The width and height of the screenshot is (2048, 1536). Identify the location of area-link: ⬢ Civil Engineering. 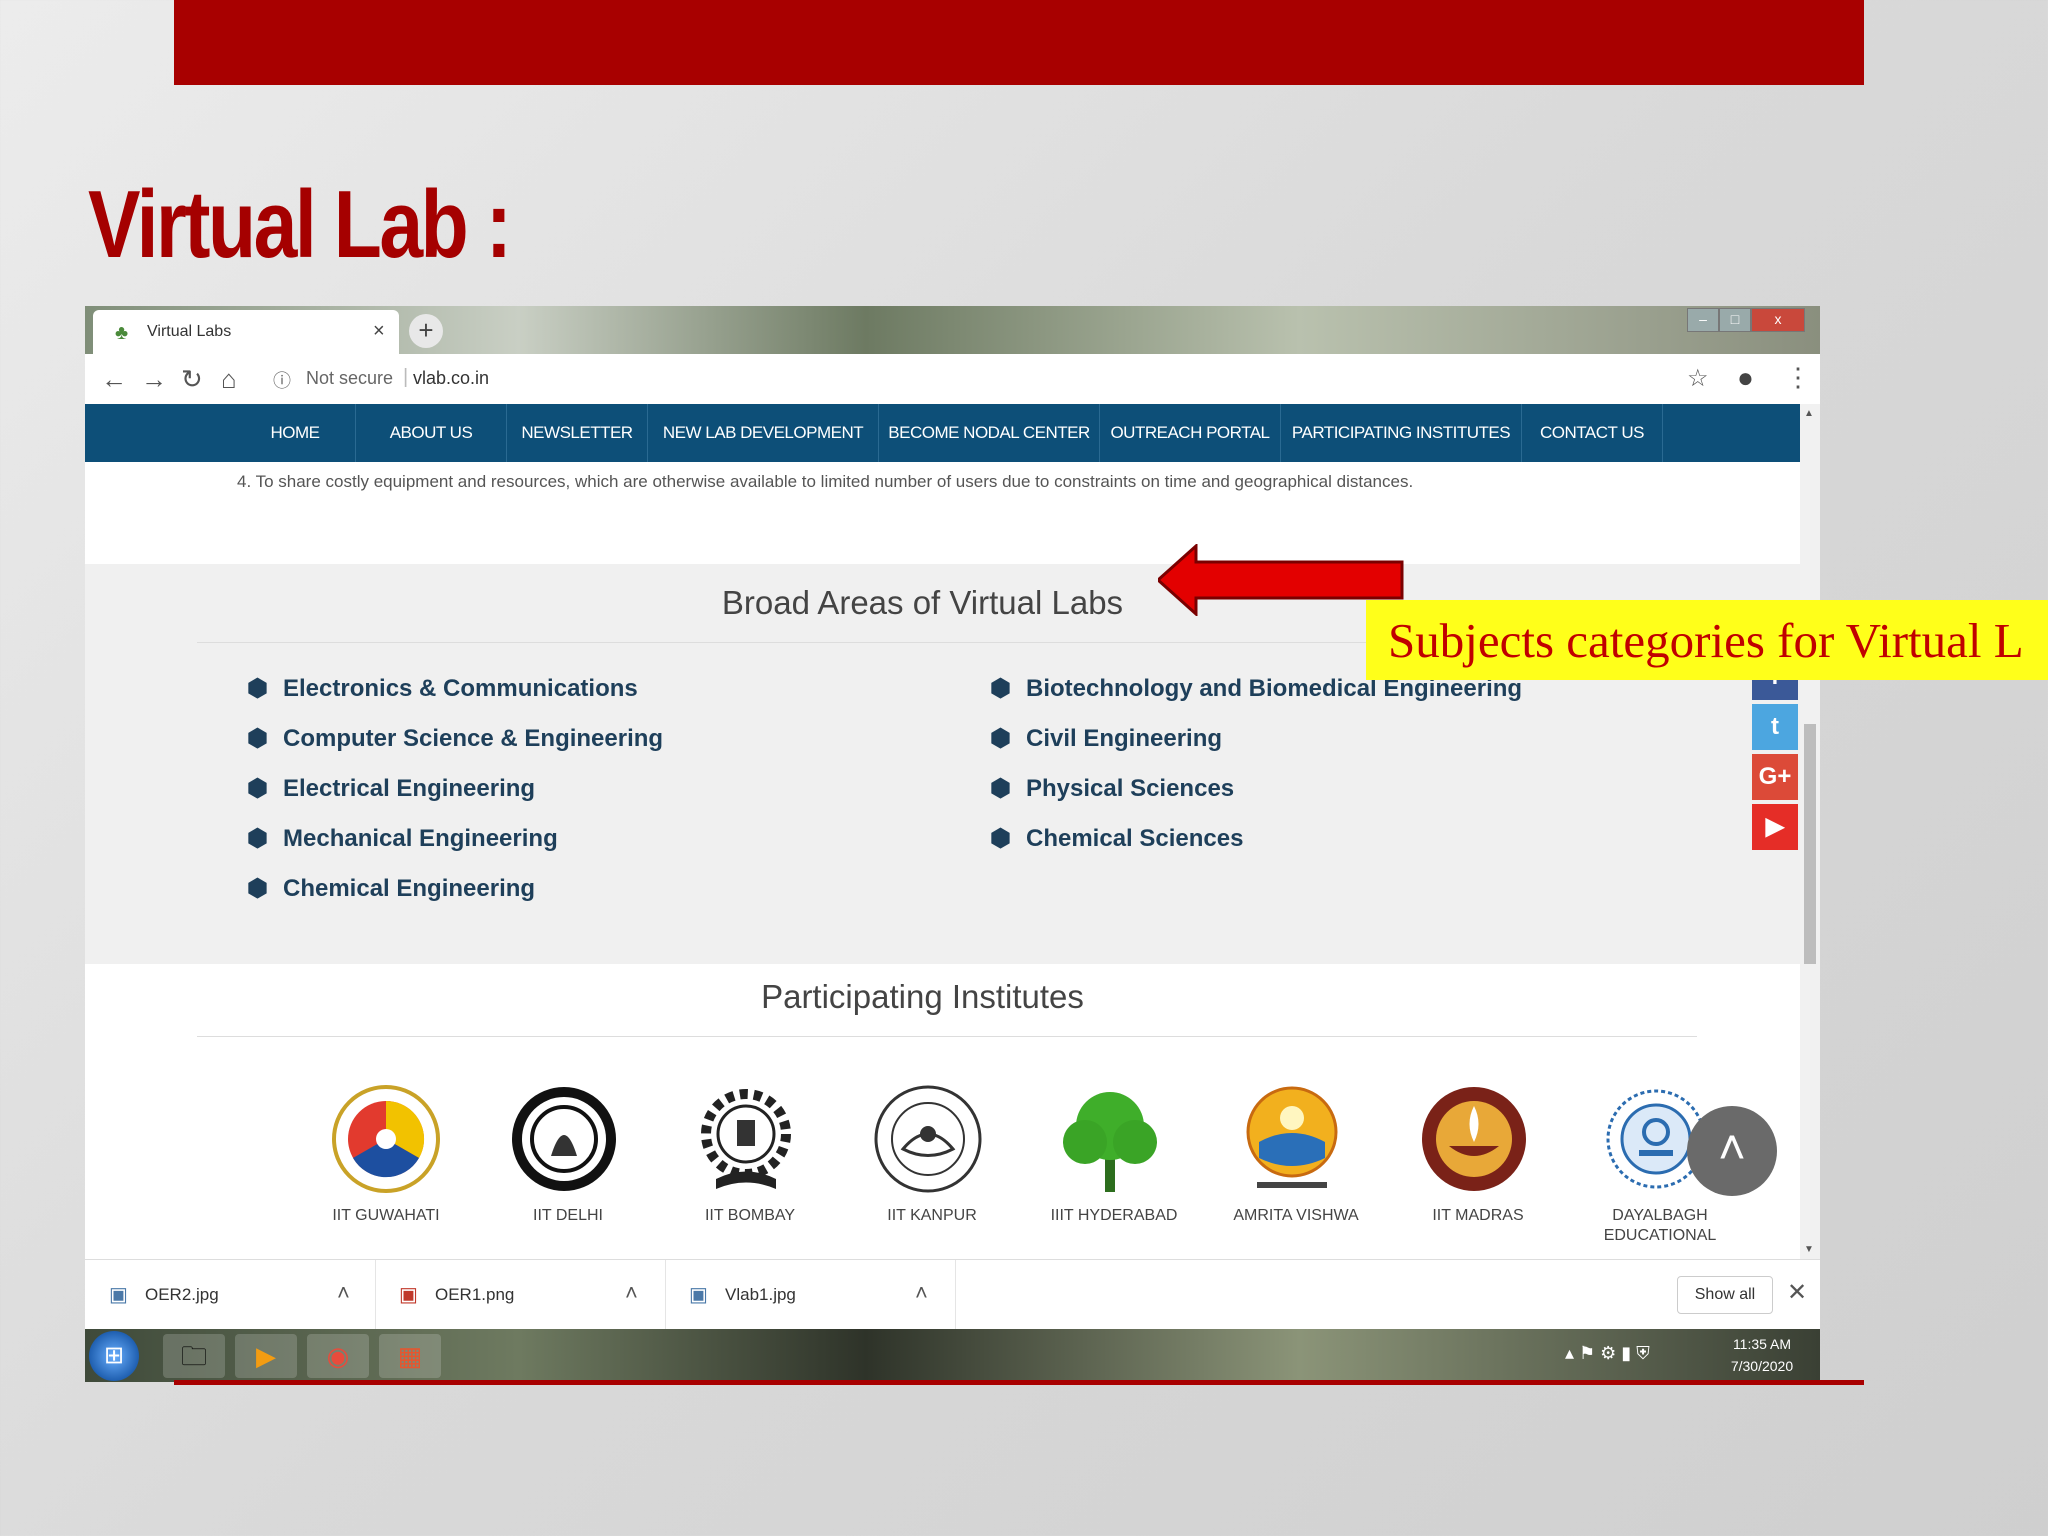
(1106, 738).